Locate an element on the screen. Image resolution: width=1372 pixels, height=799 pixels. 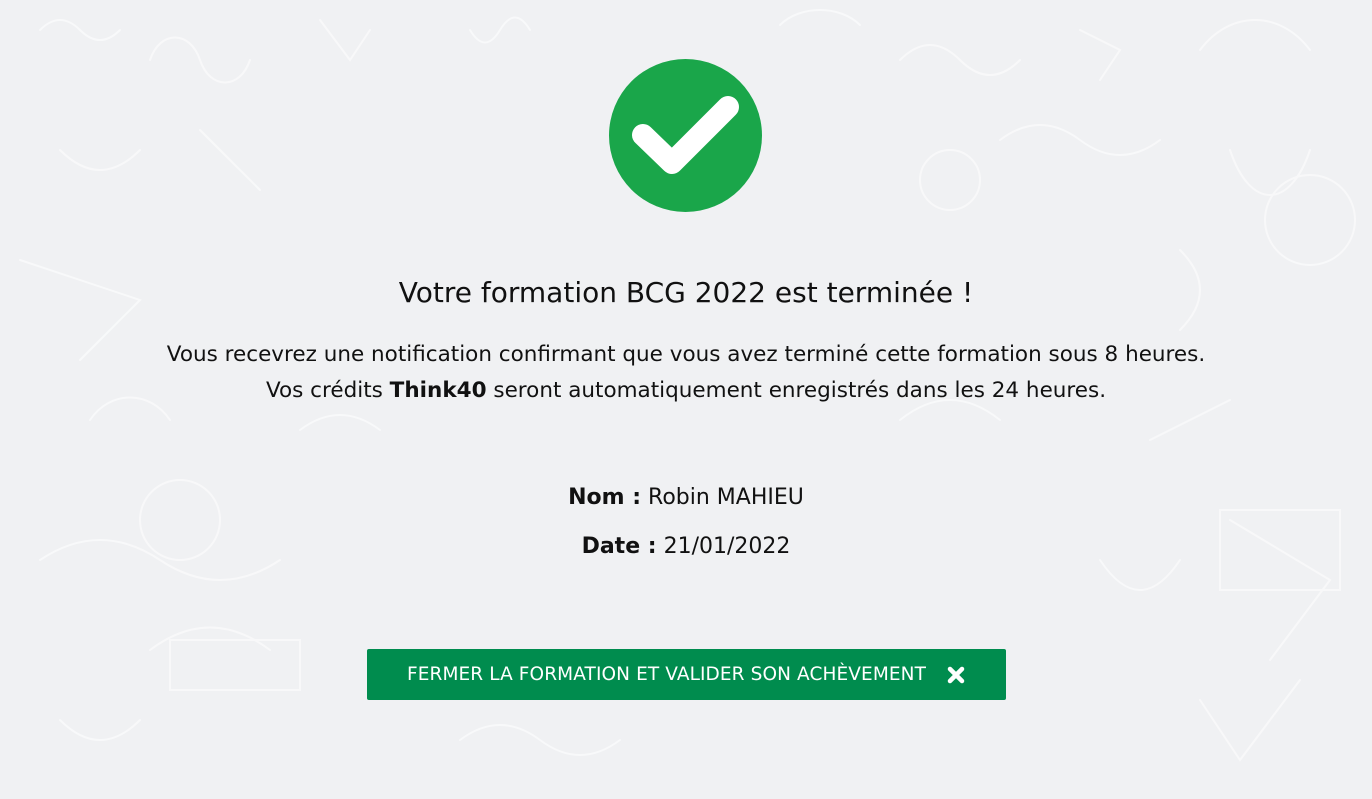
credits-text-prefix: Vos crédits is located at coordinates (327, 390).